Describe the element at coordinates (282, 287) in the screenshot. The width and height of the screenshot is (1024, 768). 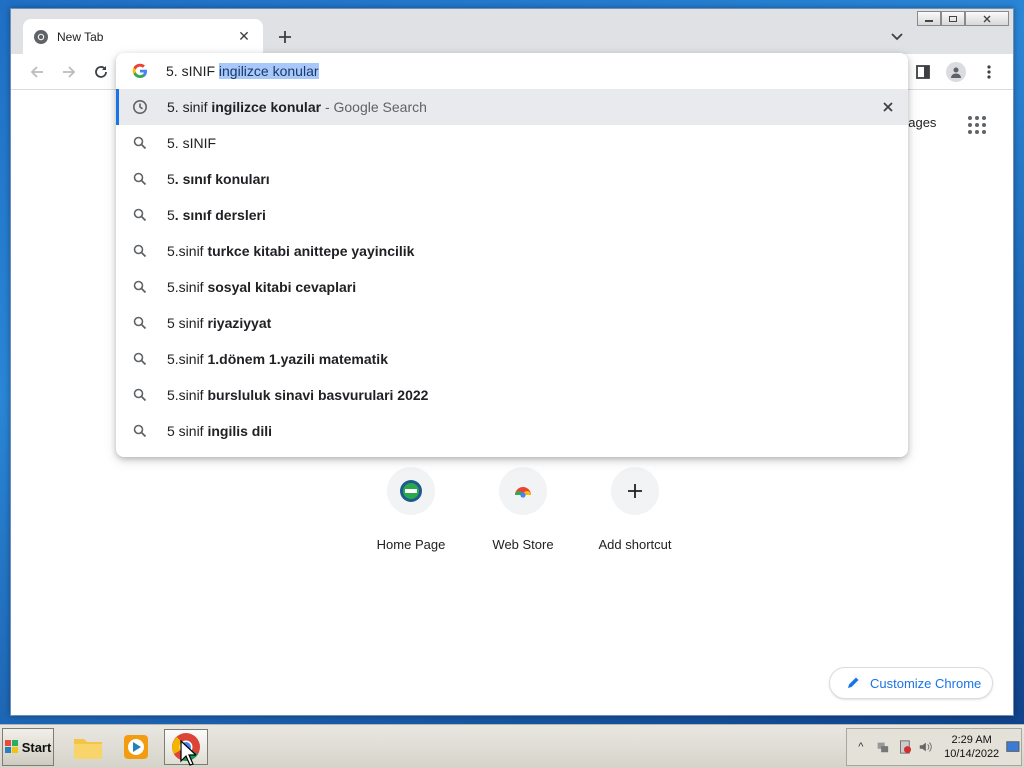
I see `suggestion-match-text: sosyal kitabi cevaplari` at that location.